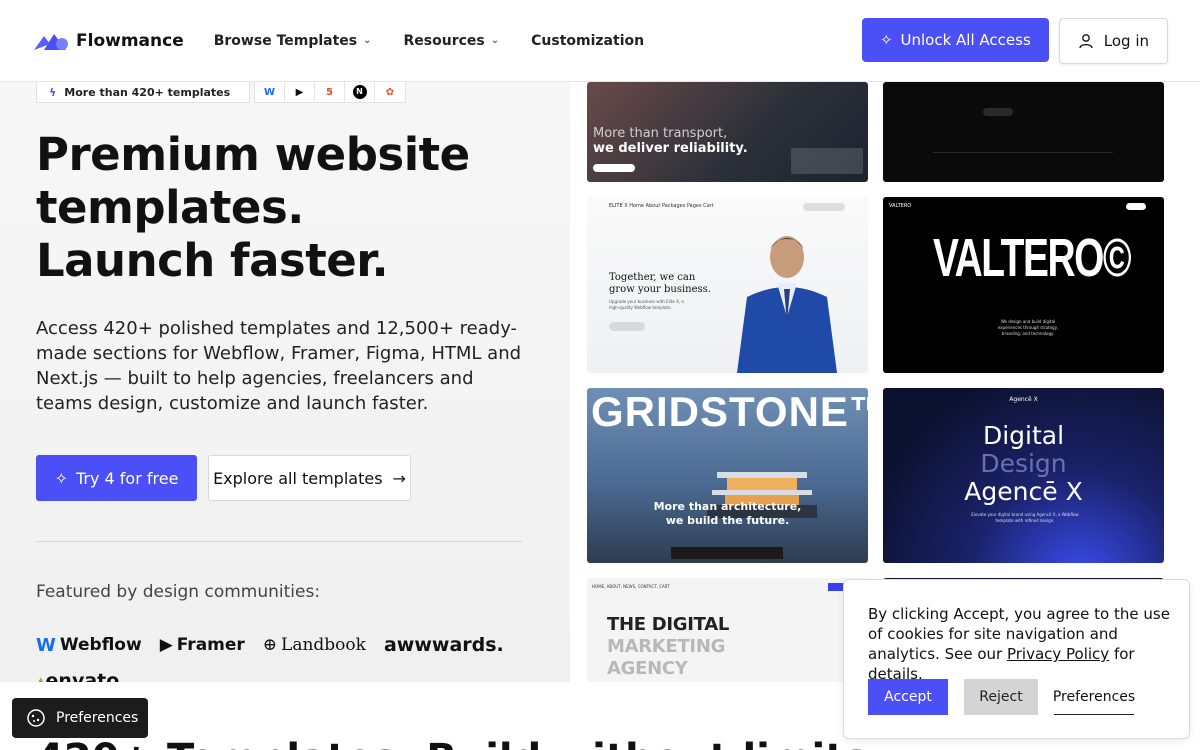 This screenshot has height=750, width=1200. Describe the element at coordinates (314, 645) in the screenshot. I see `landbook-logo: ⊕ Landbook` at that location.